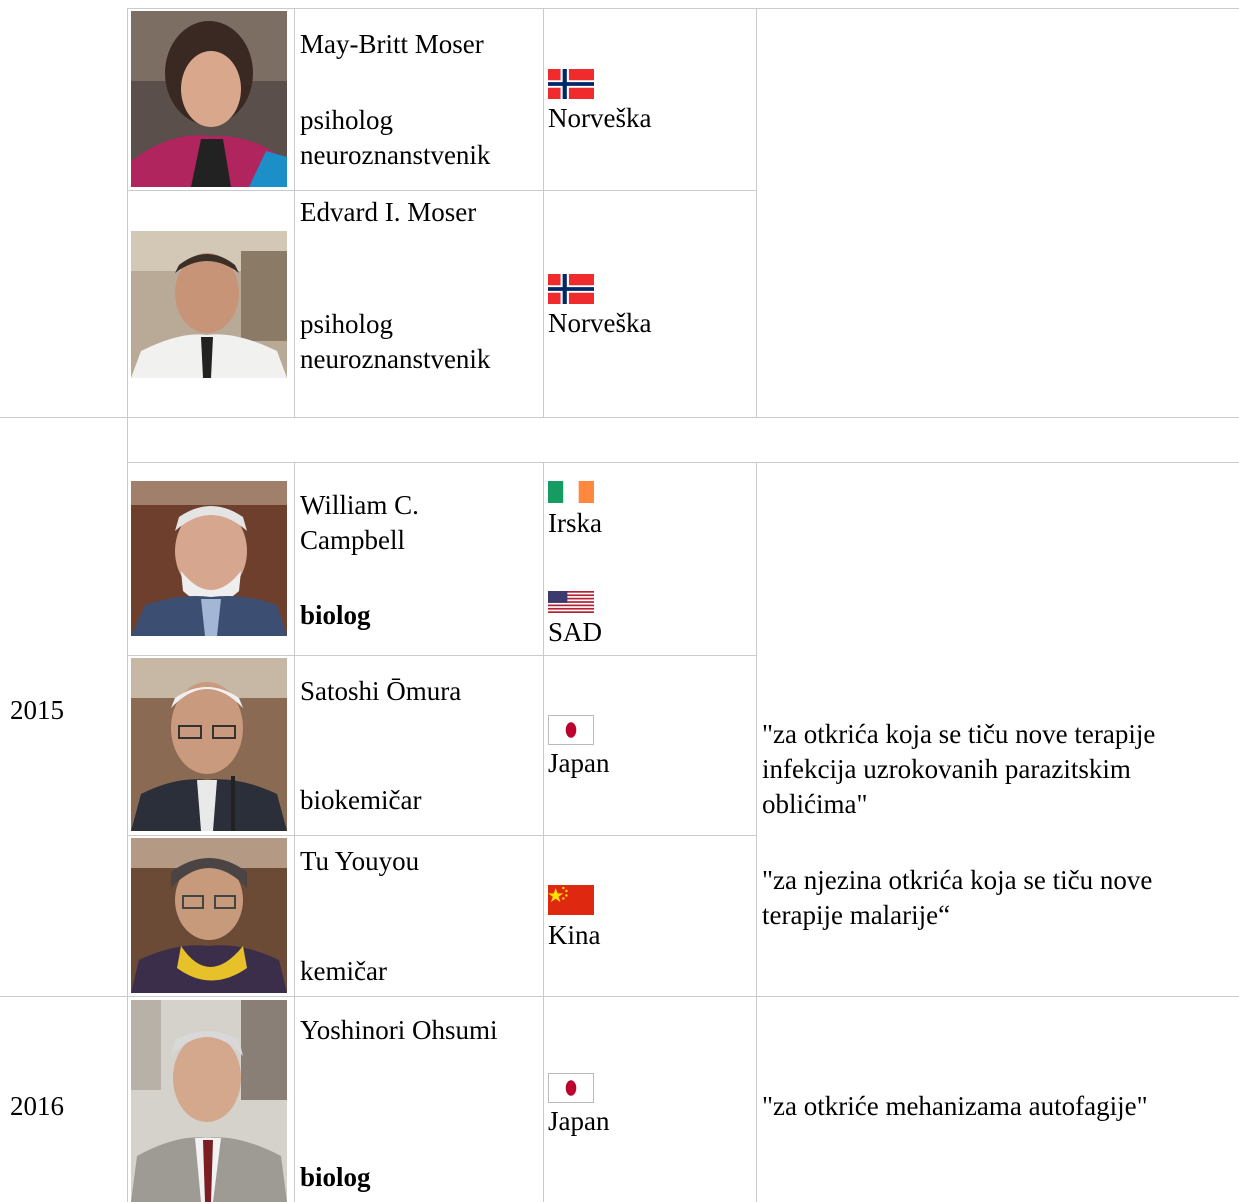 Image resolution: width=1239 pixels, height=1202 pixels. Describe the element at coordinates (392, 44) in the screenshot. I see `laureate-name: May-Britt Moser` at that location.